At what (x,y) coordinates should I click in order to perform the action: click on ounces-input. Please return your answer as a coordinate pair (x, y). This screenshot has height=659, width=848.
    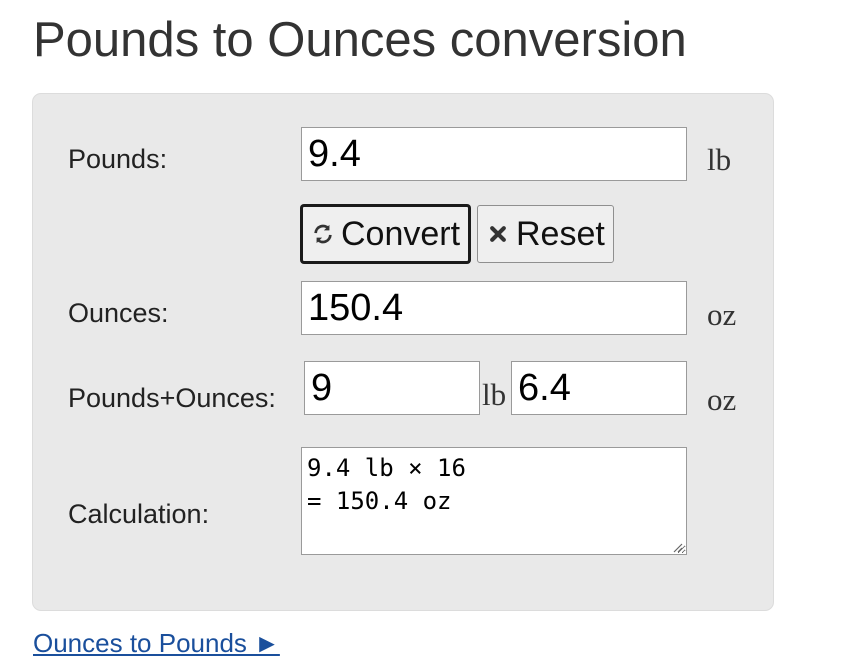
    Looking at the image, I should click on (494, 308).